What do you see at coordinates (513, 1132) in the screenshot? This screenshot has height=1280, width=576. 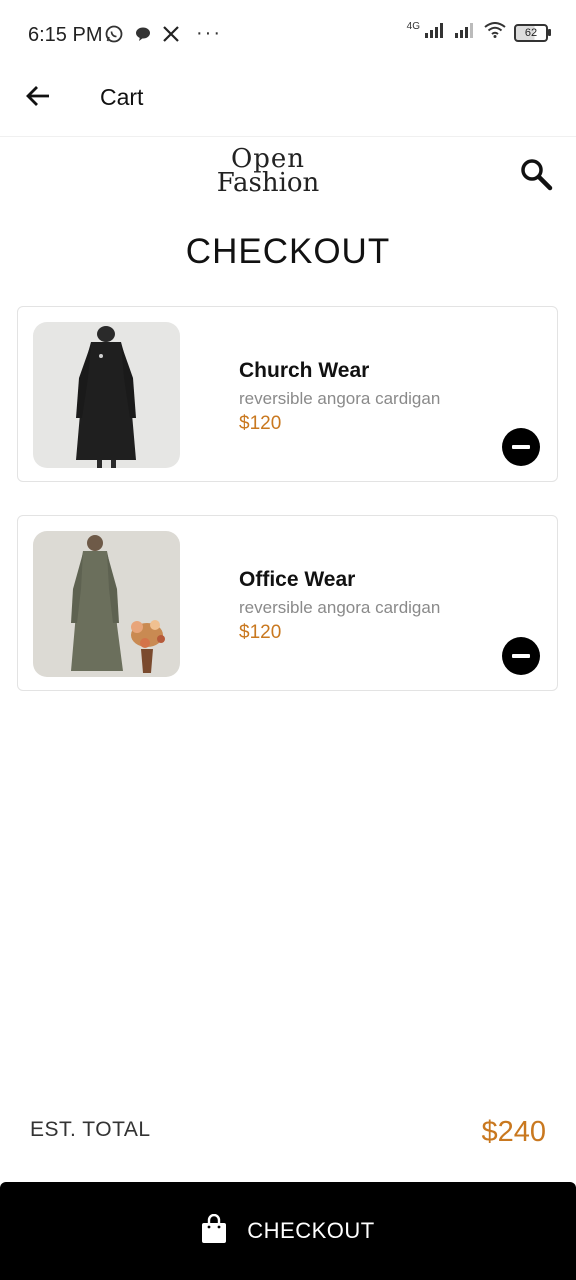 I see `est-total-value: $240` at bounding box center [513, 1132].